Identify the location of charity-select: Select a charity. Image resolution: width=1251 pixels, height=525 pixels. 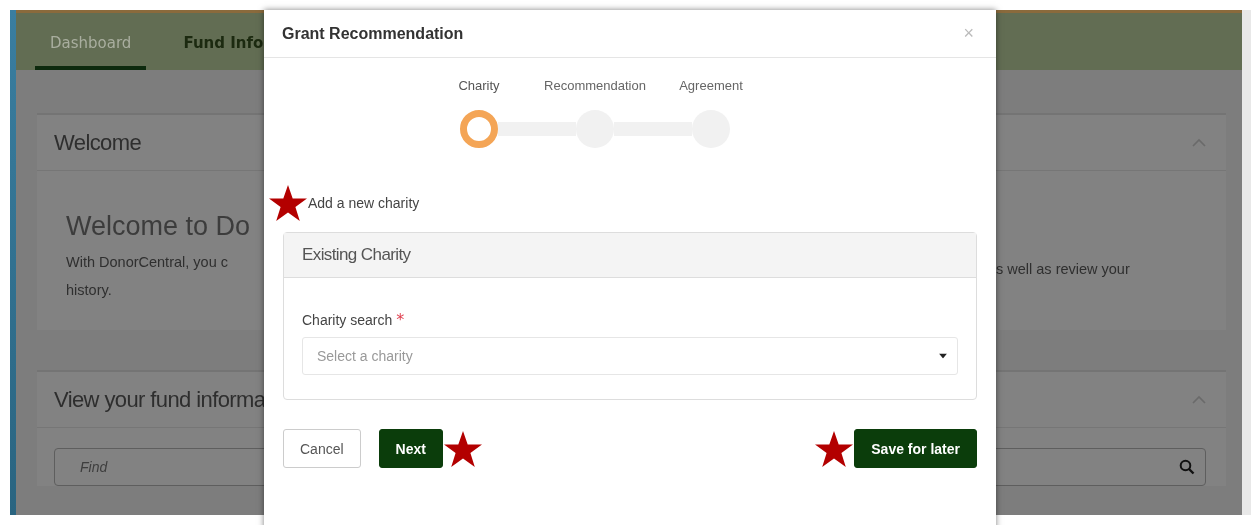
(630, 356).